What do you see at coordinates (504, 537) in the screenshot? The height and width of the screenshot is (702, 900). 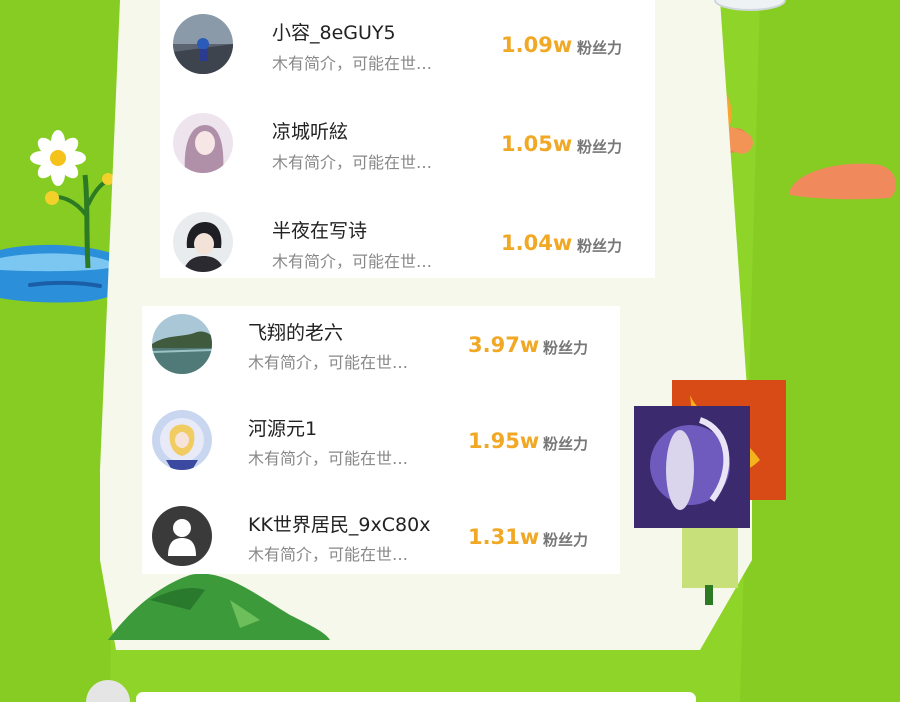 I see `fans-power-value: 1.31w` at bounding box center [504, 537].